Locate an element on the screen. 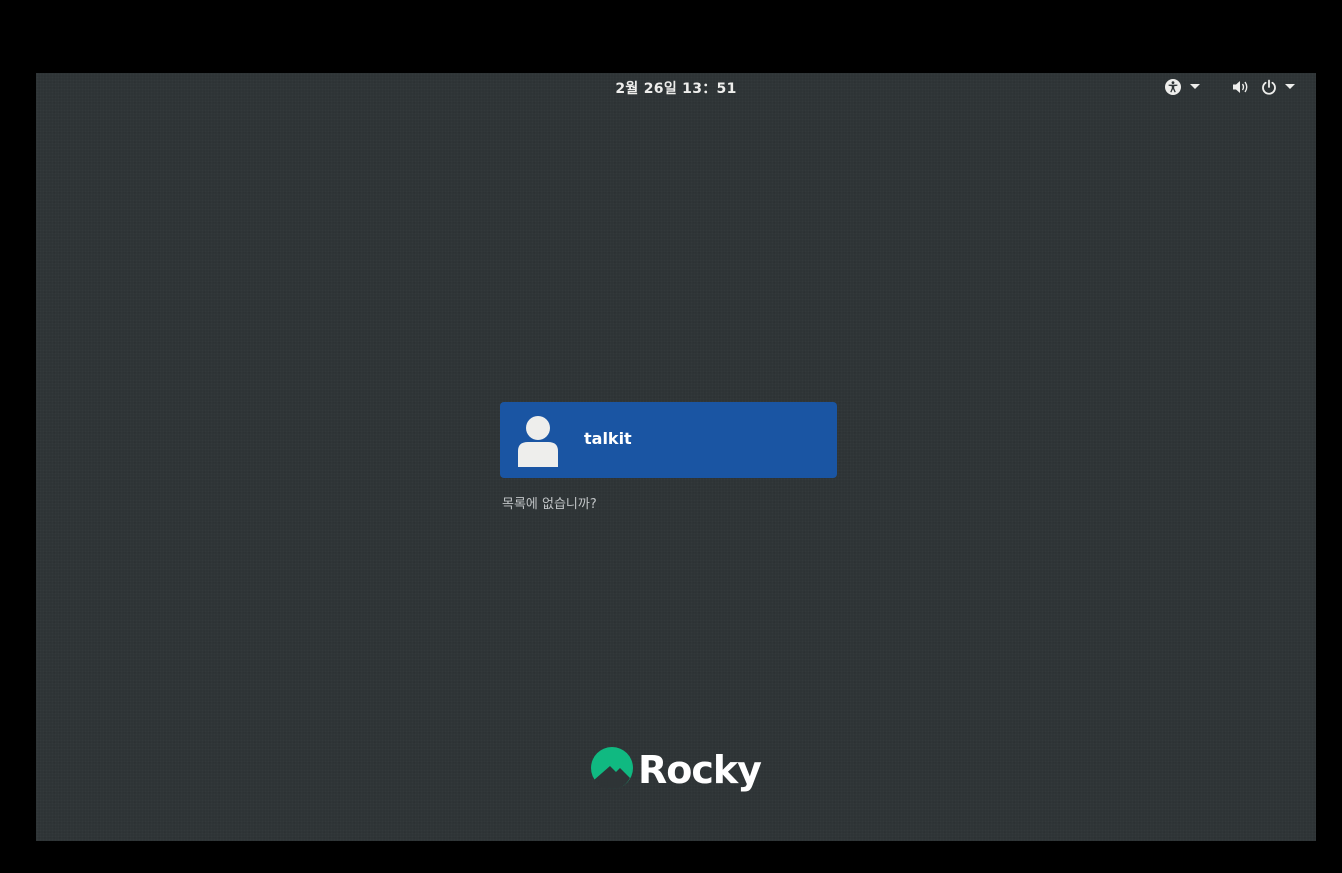 The height and width of the screenshot is (873, 1342). power-icon is located at coordinates (1269, 87).